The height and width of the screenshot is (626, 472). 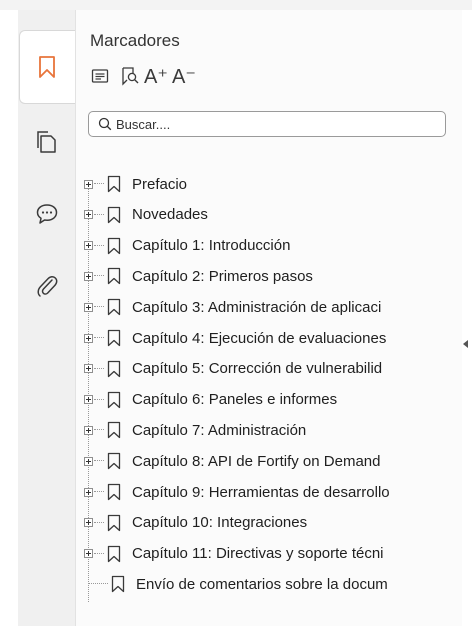 What do you see at coordinates (47, 287) in the screenshot?
I see `attachments-tab-icon` at bounding box center [47, 287].